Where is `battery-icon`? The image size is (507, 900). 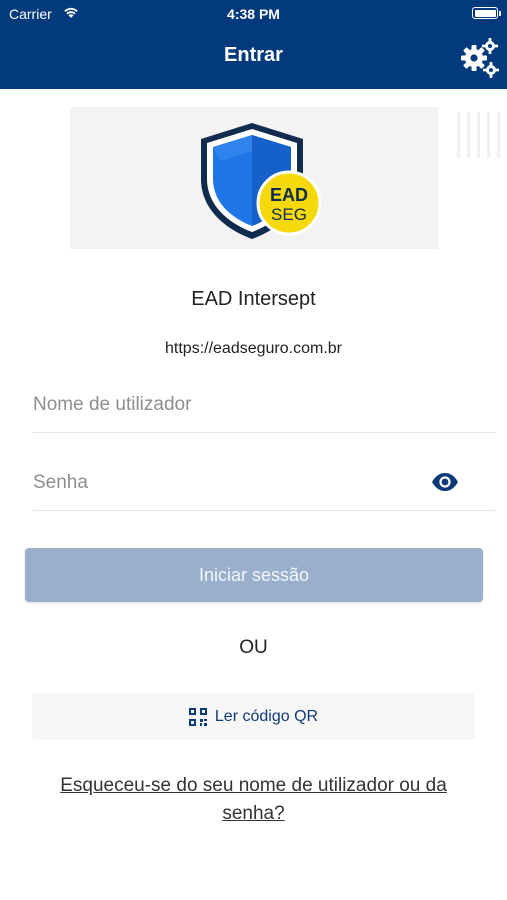 battery-icon is located at coordinates (486, 13).